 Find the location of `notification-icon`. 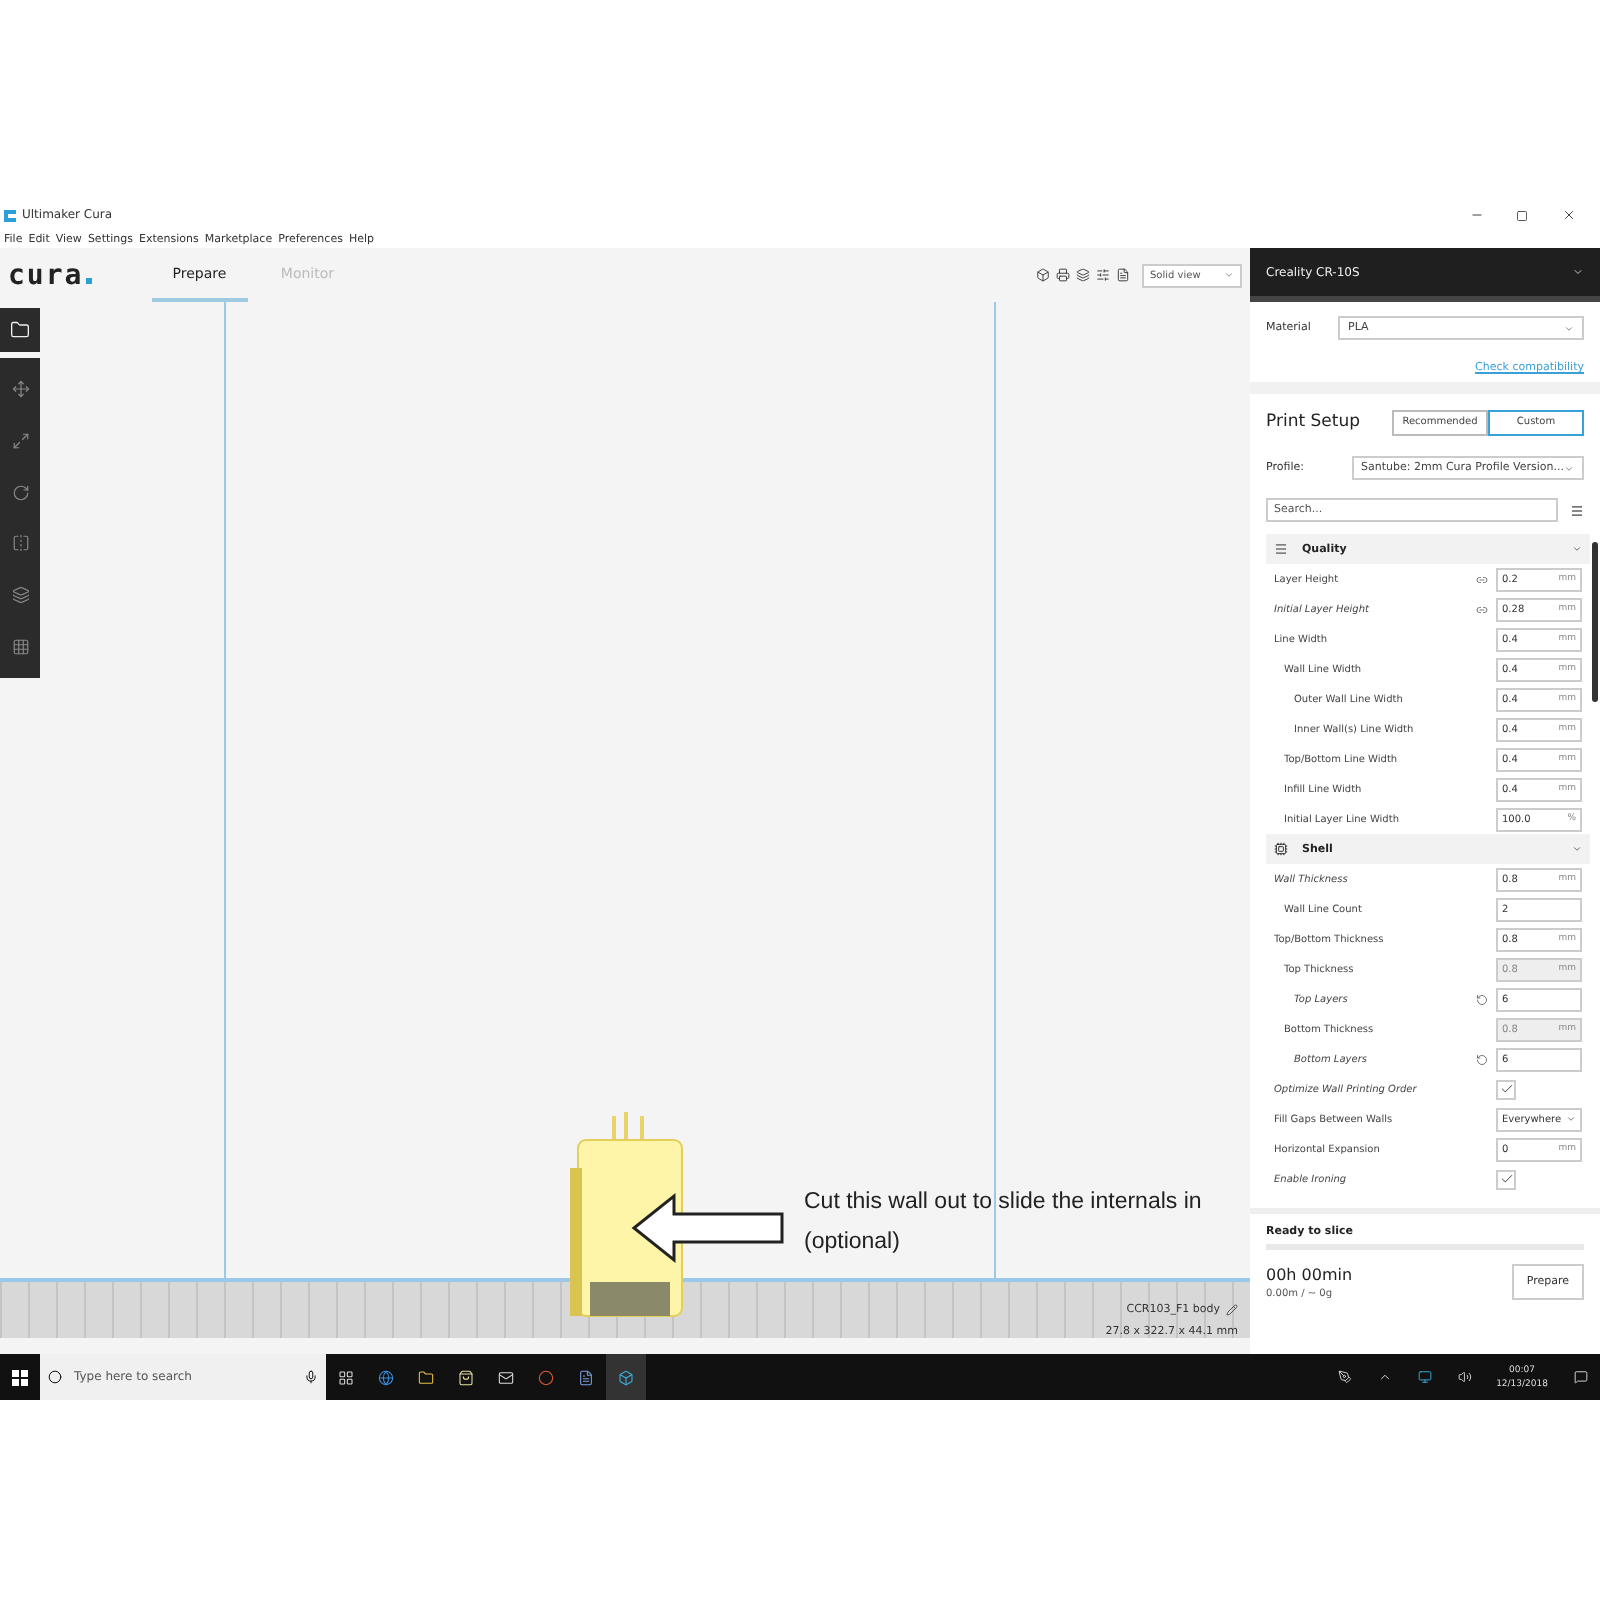

notification-icon is located at coordinates (1580, 1377).